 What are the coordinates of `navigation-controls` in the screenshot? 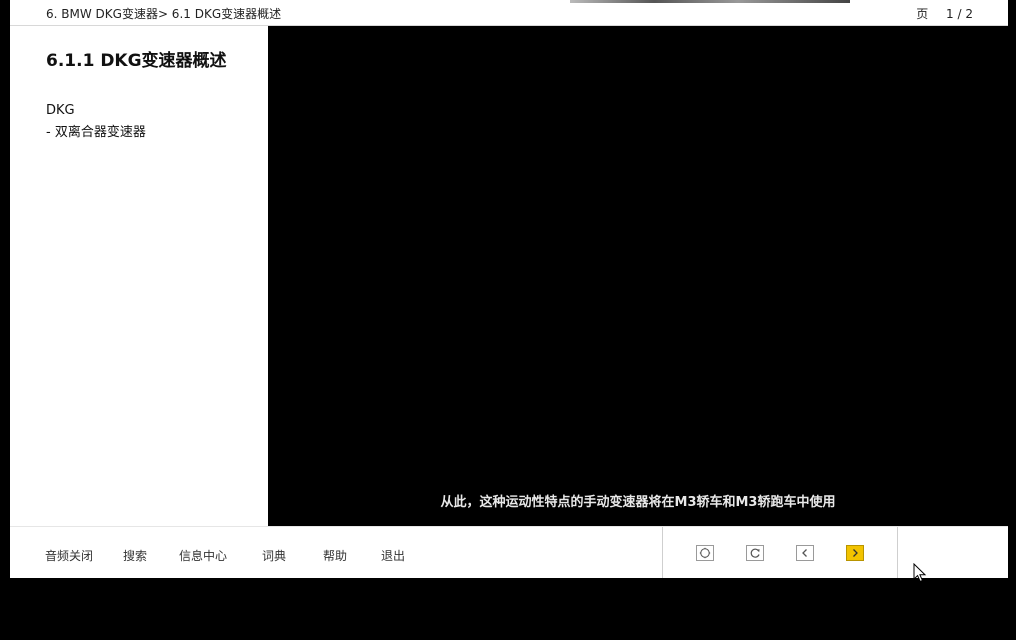 It's located at (780, 552).